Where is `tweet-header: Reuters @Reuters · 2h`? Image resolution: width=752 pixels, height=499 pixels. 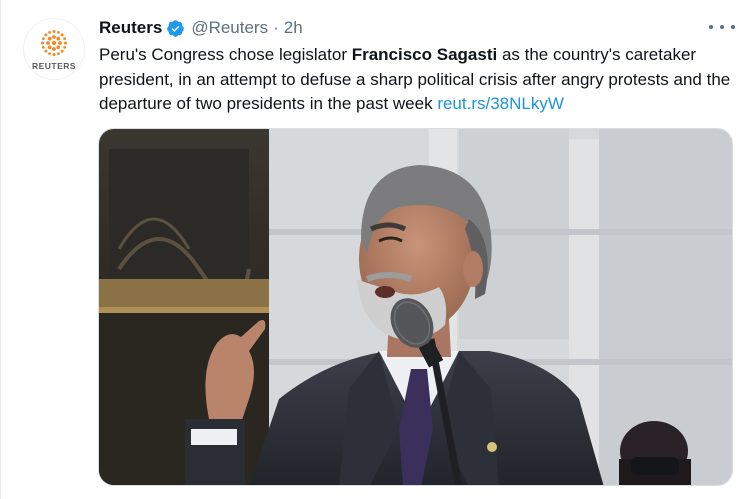
tweet-header: Reuters @Reuters · 2h is located at coordinates (201, 28).